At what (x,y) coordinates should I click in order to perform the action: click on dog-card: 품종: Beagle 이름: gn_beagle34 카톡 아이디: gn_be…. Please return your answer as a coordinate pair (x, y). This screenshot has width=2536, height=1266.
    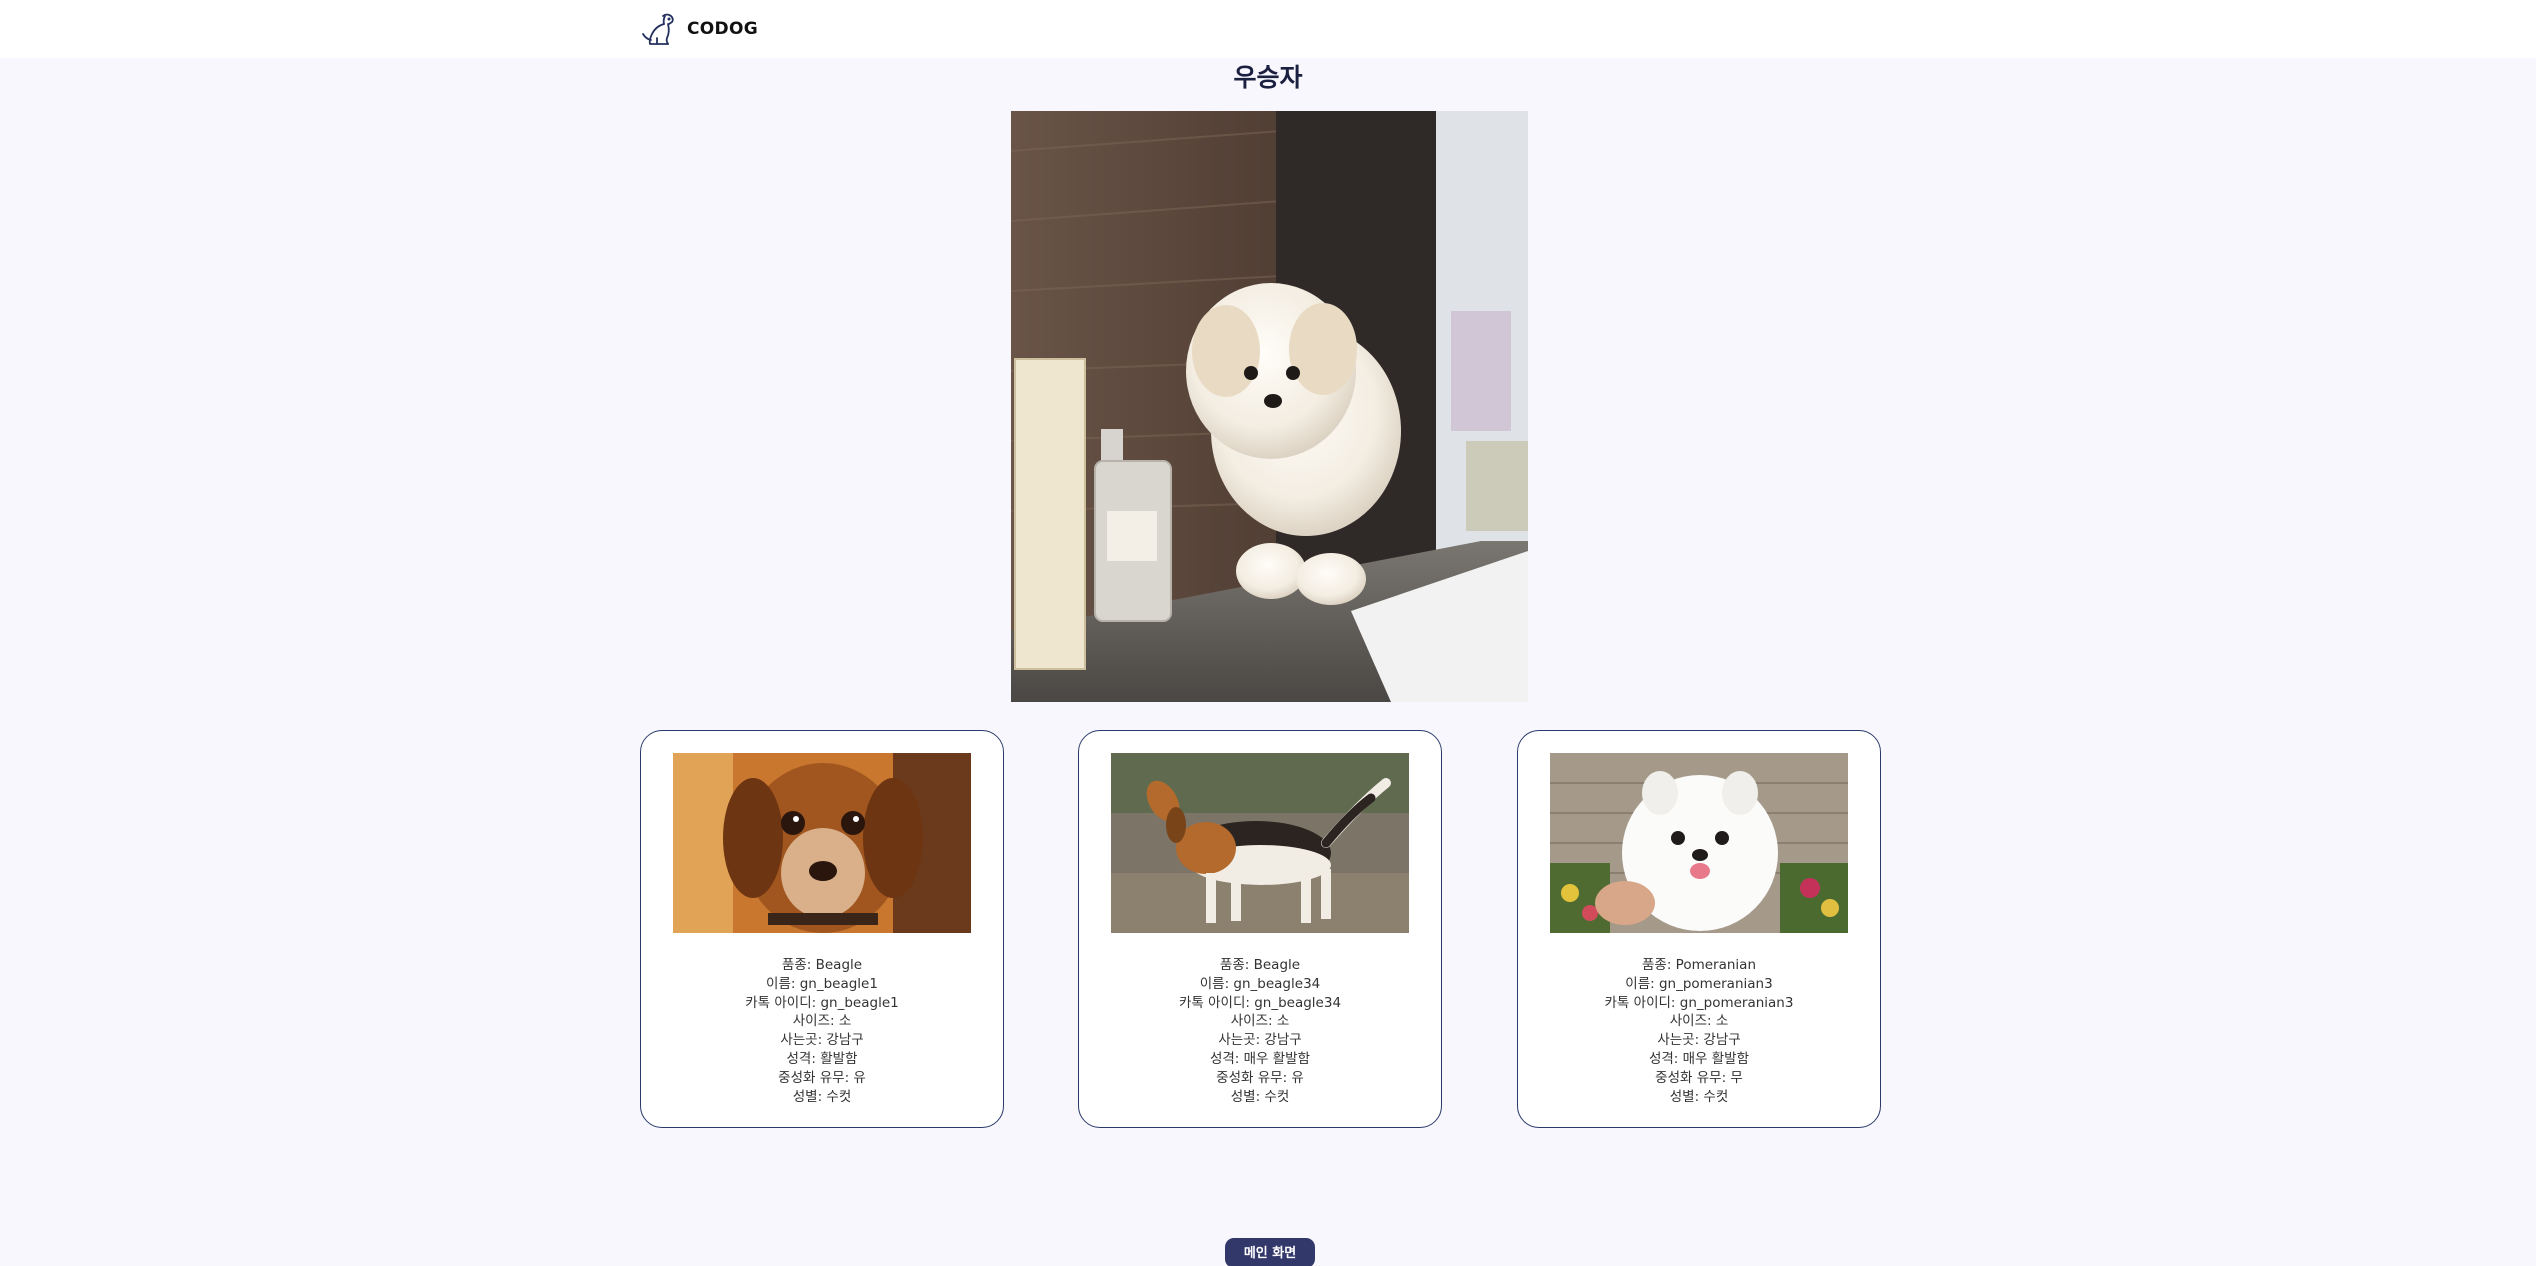
    Looking at the image, I should click on (1260, 929).